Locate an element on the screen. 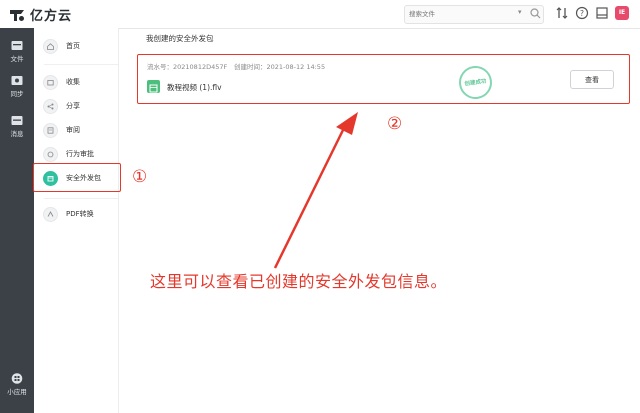 The image size is (640, 413). annotation-arrow is located at coordinates (315, 190).